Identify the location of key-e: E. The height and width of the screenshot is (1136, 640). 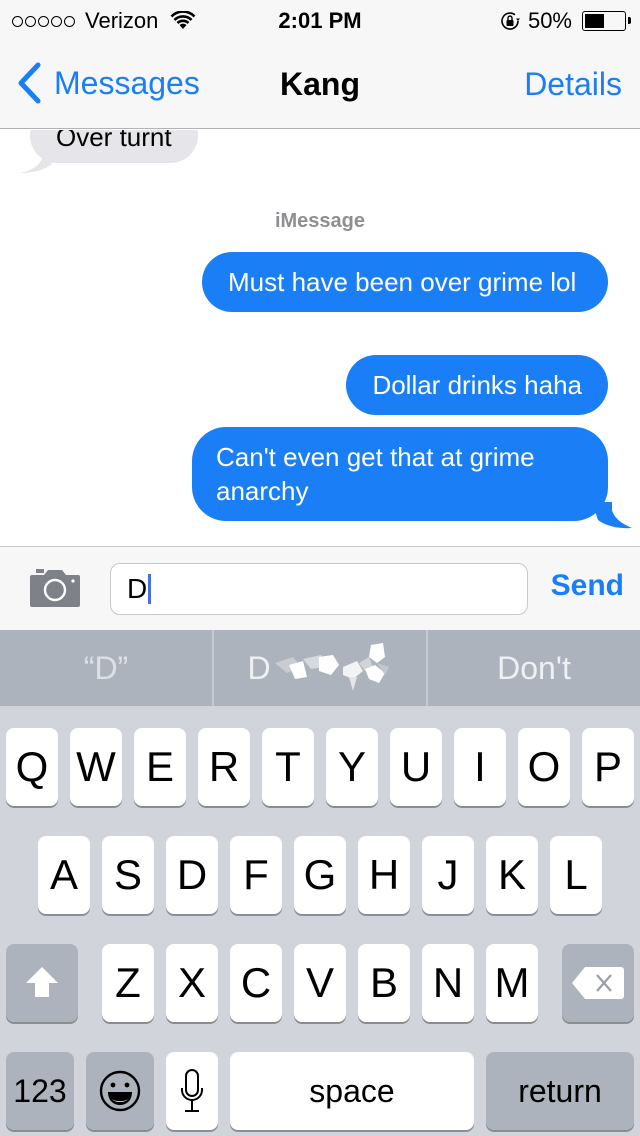
(160, 767).